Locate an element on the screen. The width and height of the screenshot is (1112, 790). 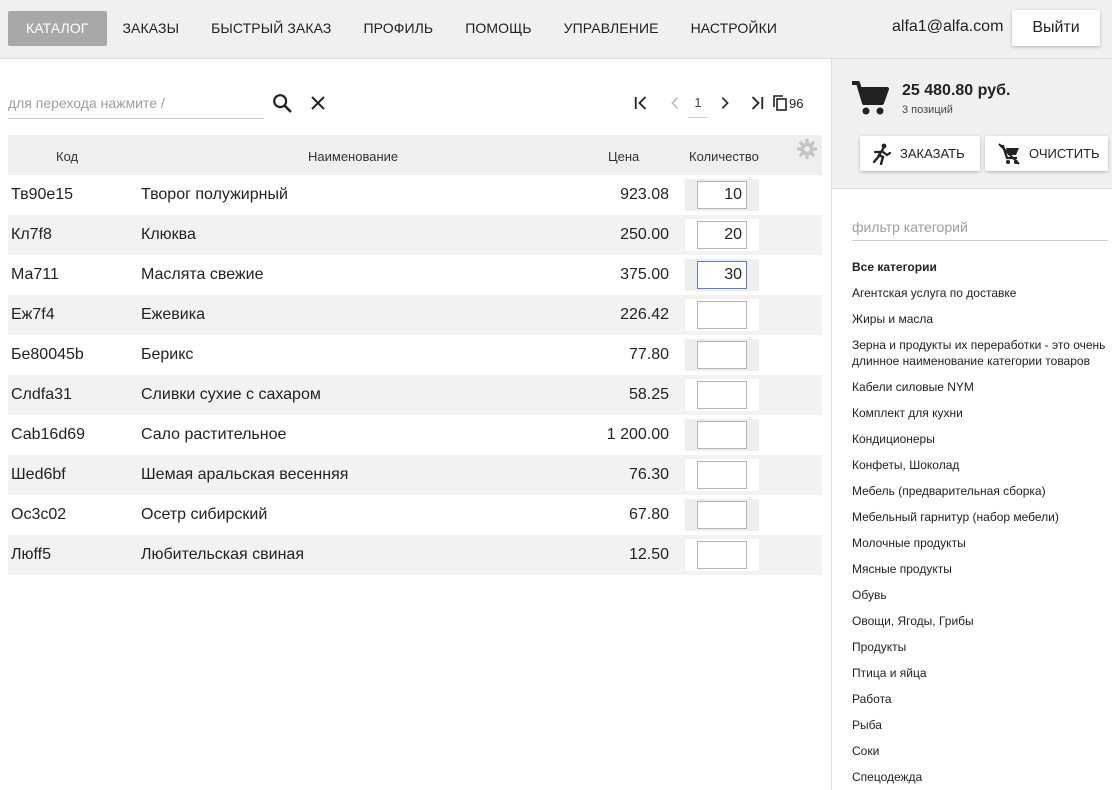
row-name: Осетр сибирский is located at coordinates (204, 514).